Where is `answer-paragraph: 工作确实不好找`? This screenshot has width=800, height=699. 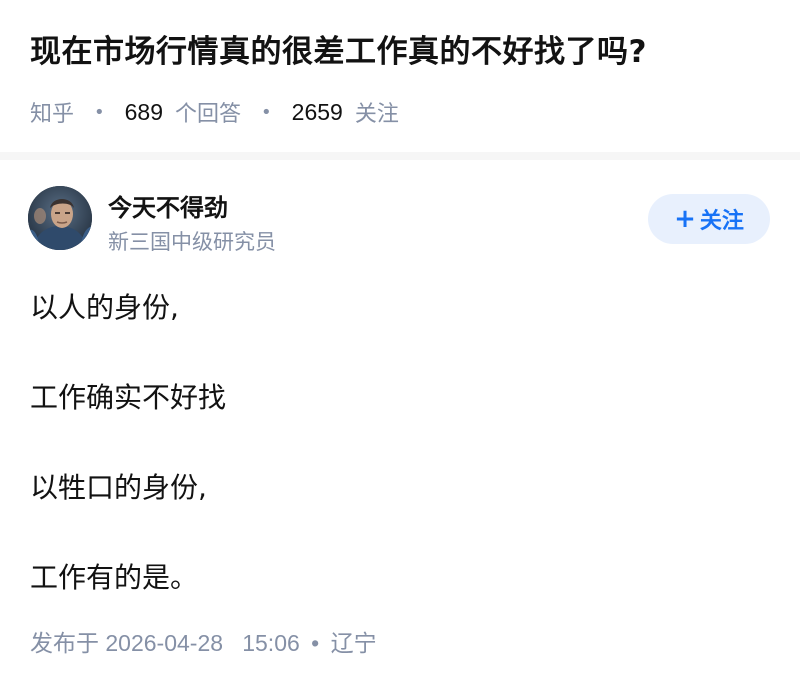
answer-paragraph: 工作确实不好找 is located at coordinates (128, 397).